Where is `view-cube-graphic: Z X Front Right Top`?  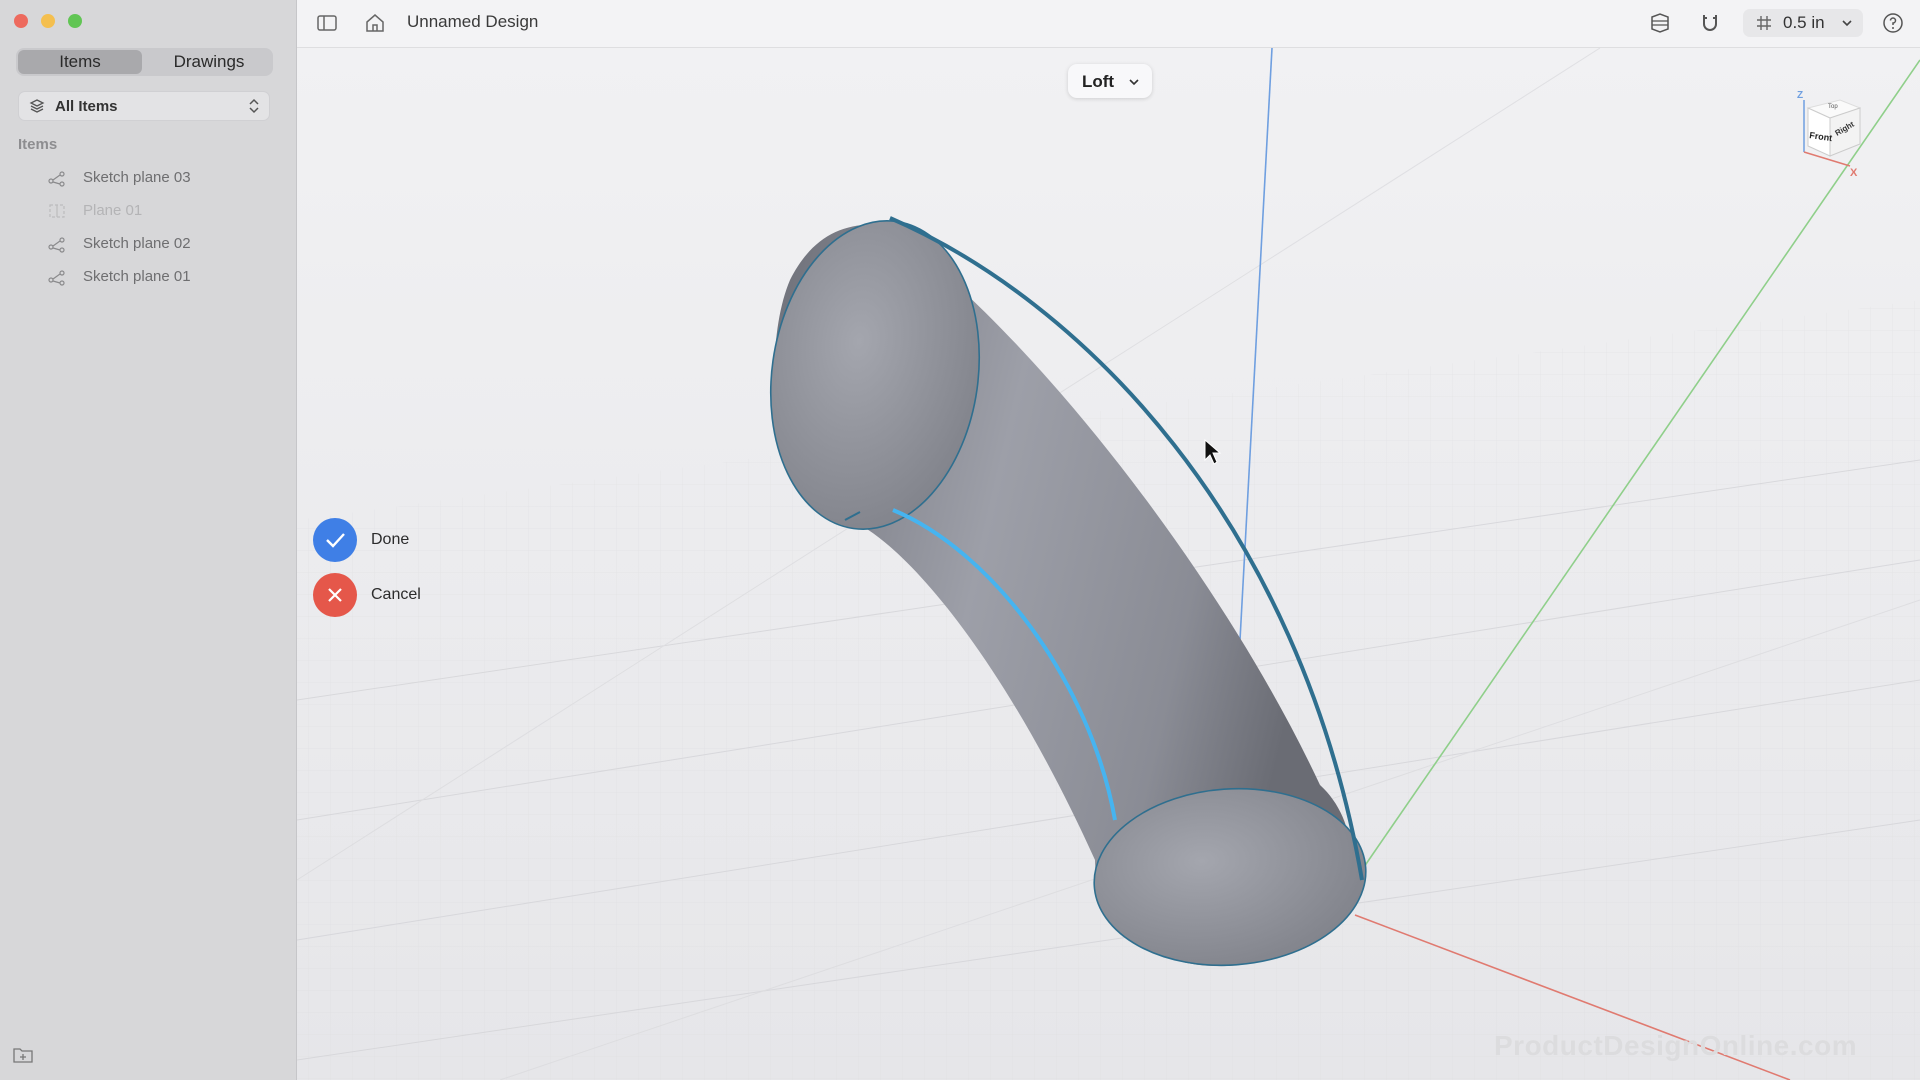 view-cube-graphic: Z X Front Right Top is located at coordinates (1829, 134).